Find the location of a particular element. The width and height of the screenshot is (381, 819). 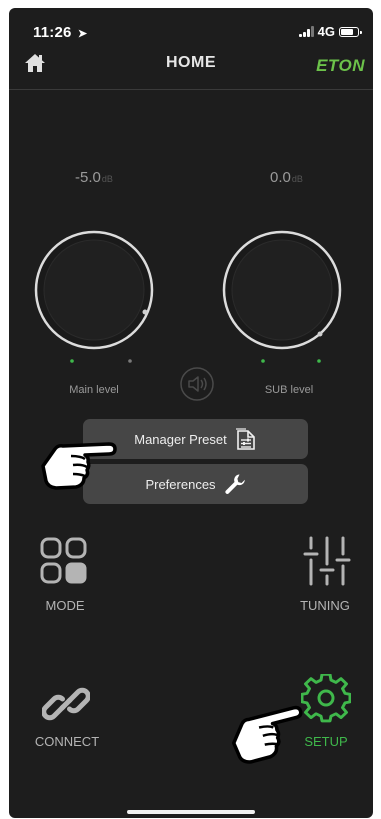

sub-level-label: SUB level is located at coordinates (289, 390).